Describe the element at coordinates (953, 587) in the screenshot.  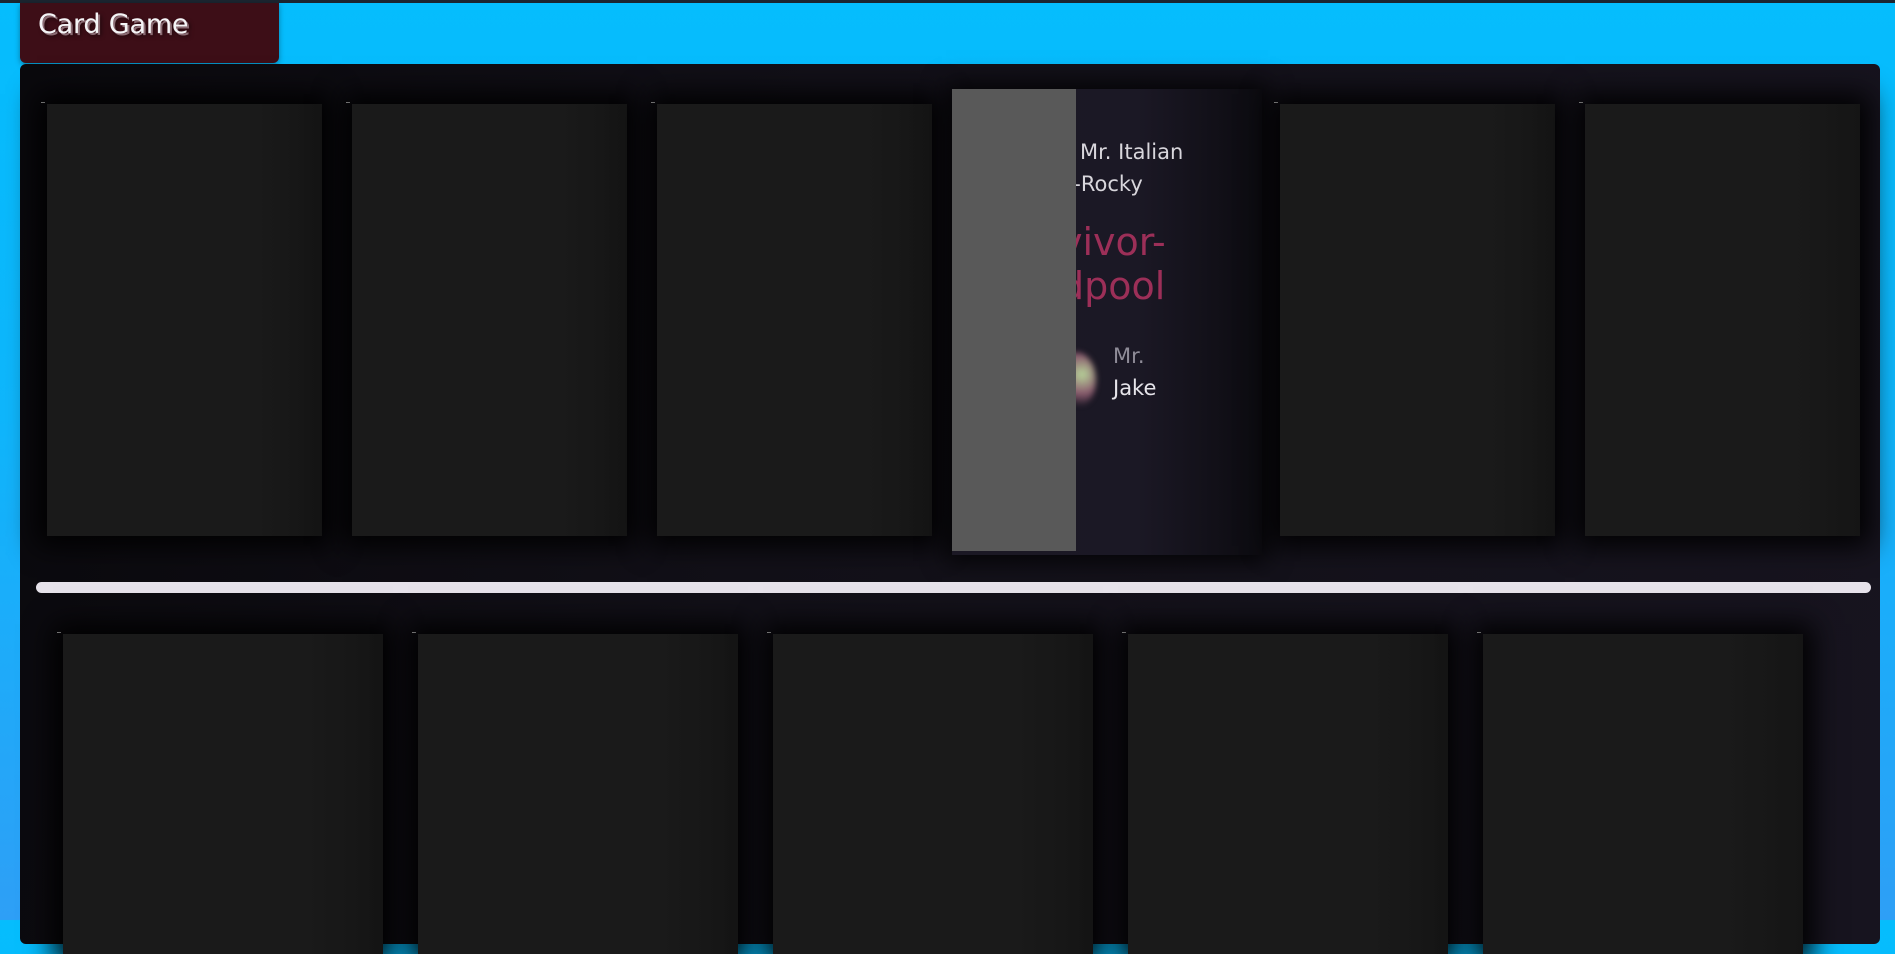
I see `row-divider` at that location.